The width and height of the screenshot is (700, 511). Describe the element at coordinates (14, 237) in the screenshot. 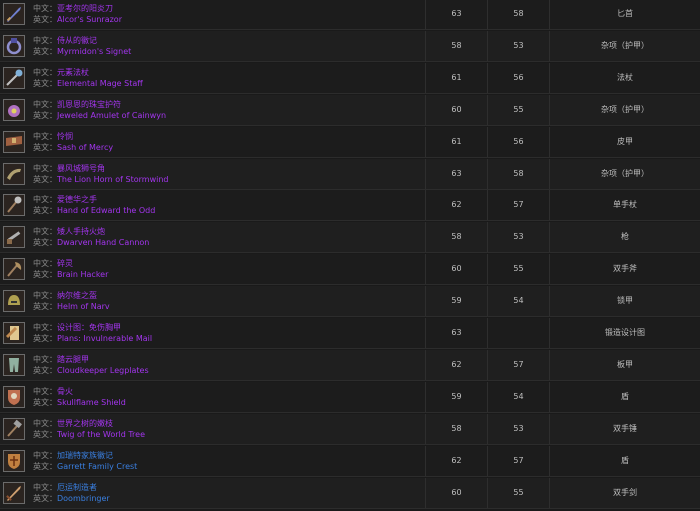

I see `gun-icon` at that location.